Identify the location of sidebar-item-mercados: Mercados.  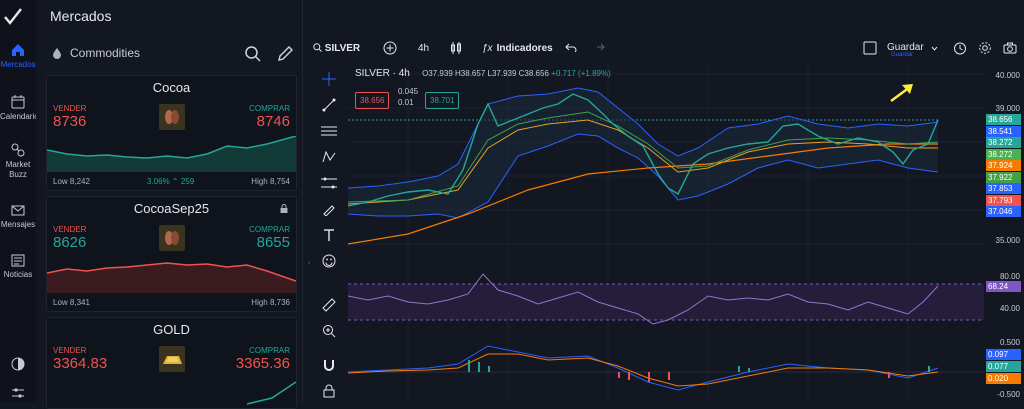
(18, 56).